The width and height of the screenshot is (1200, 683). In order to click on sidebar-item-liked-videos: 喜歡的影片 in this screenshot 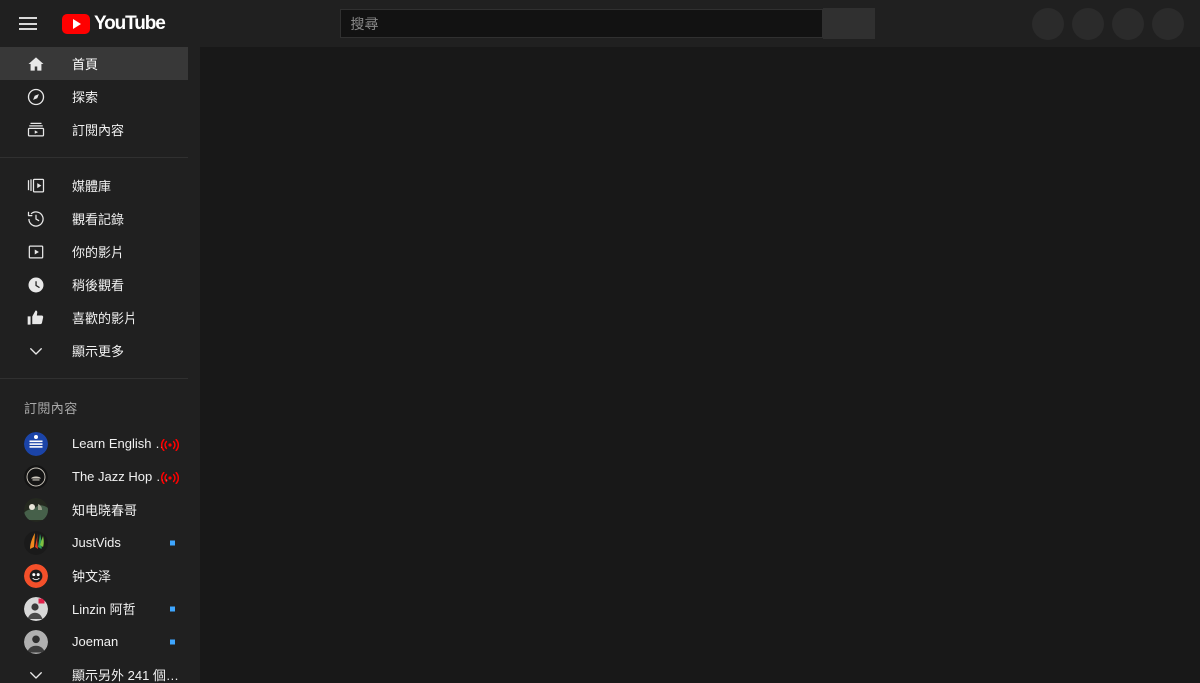, I will do `click(94, 317)`.